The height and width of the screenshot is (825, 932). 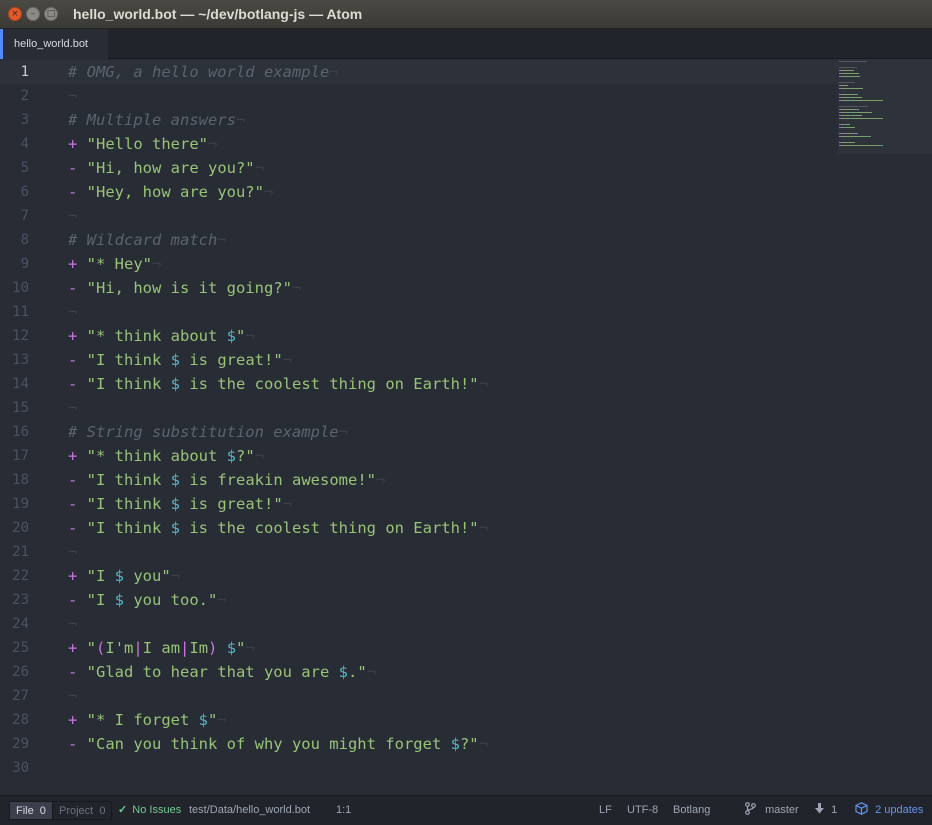 I want to click on code-line: 3 # Multiple answers¬, so click(x=419, y=120).